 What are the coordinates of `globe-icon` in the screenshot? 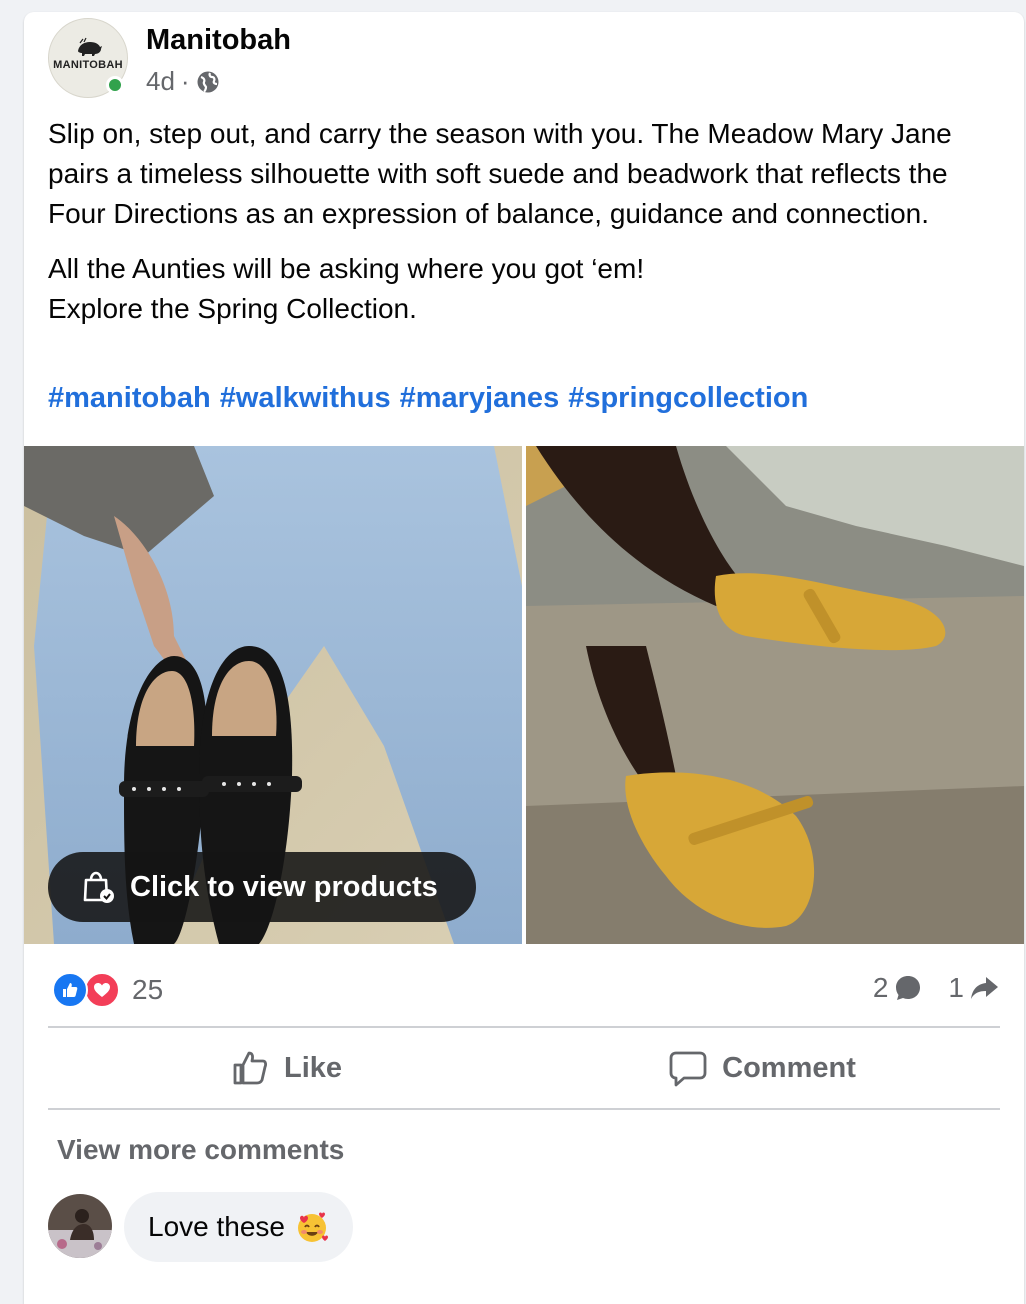 It's located at (208, 82).